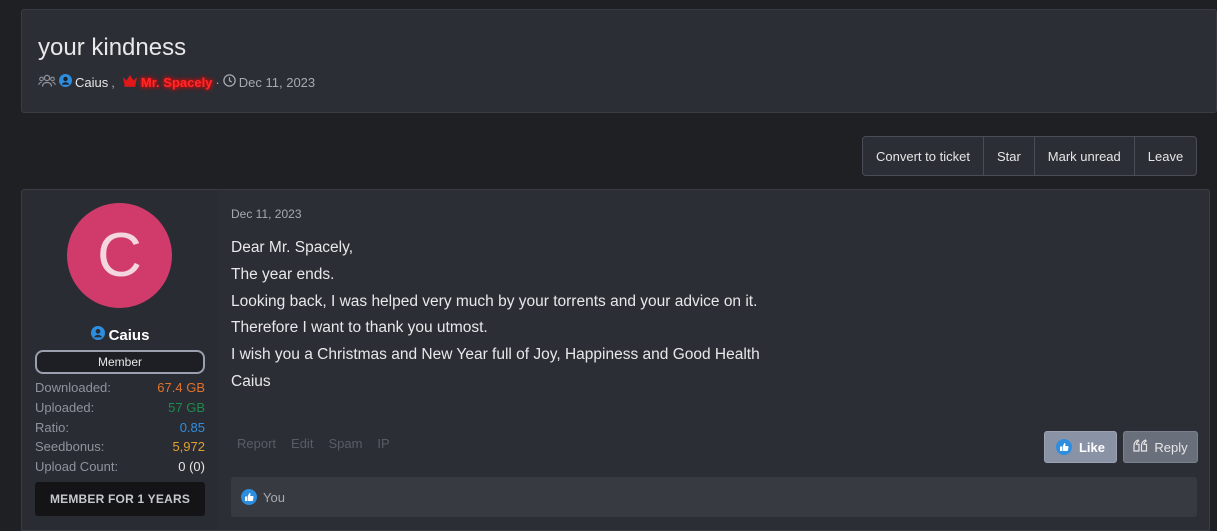  Describe the element at coordinates (112, 47) in the screenshot. I see `thread-title: your kindness` at that location.